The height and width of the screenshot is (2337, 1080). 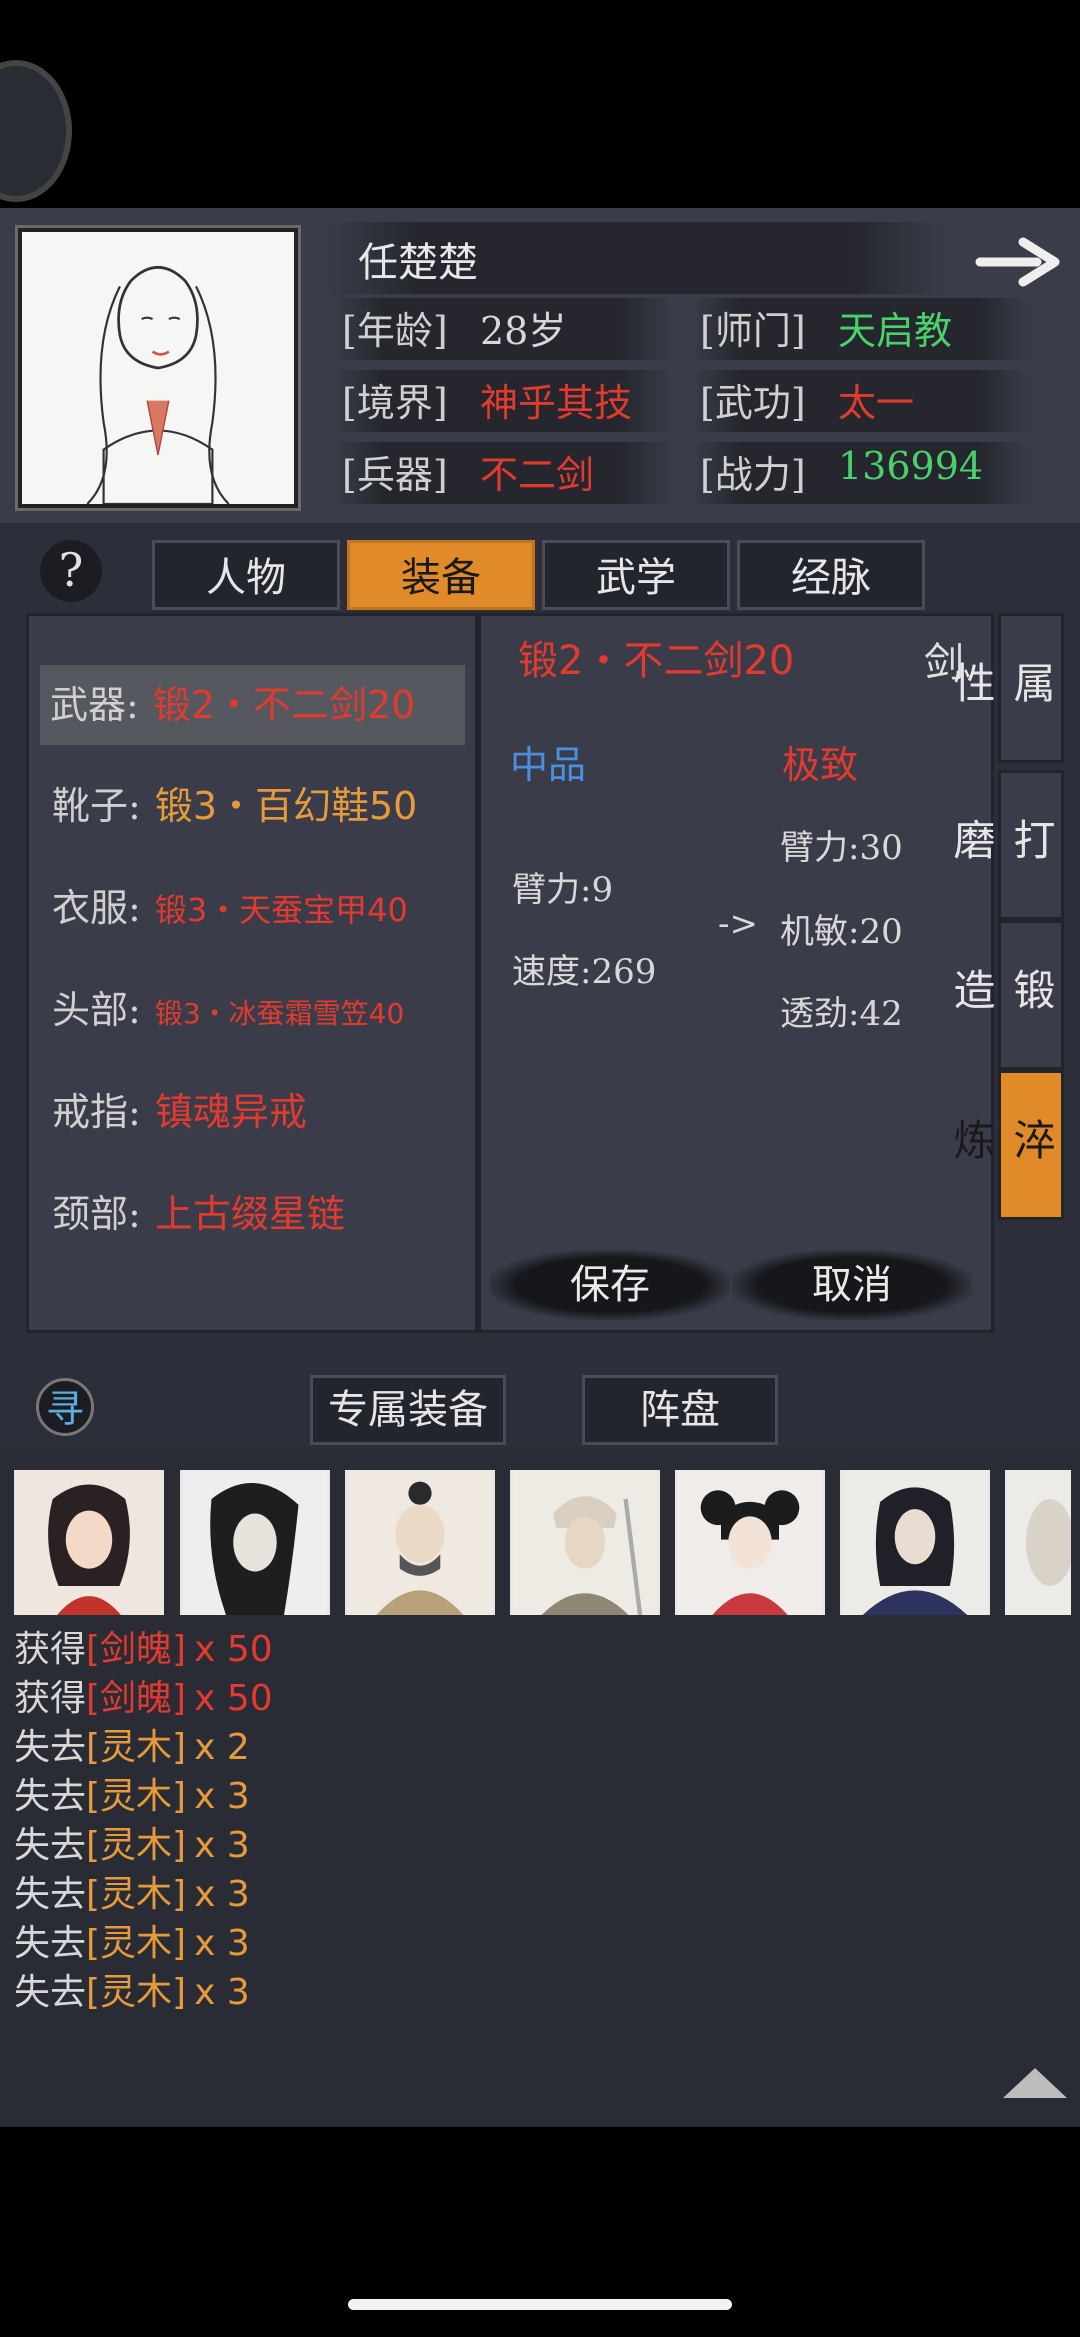 What do you see at coordinates (71, 571) in the screenshot?
I see `help-button: ?` at bounding box center [71, 571].